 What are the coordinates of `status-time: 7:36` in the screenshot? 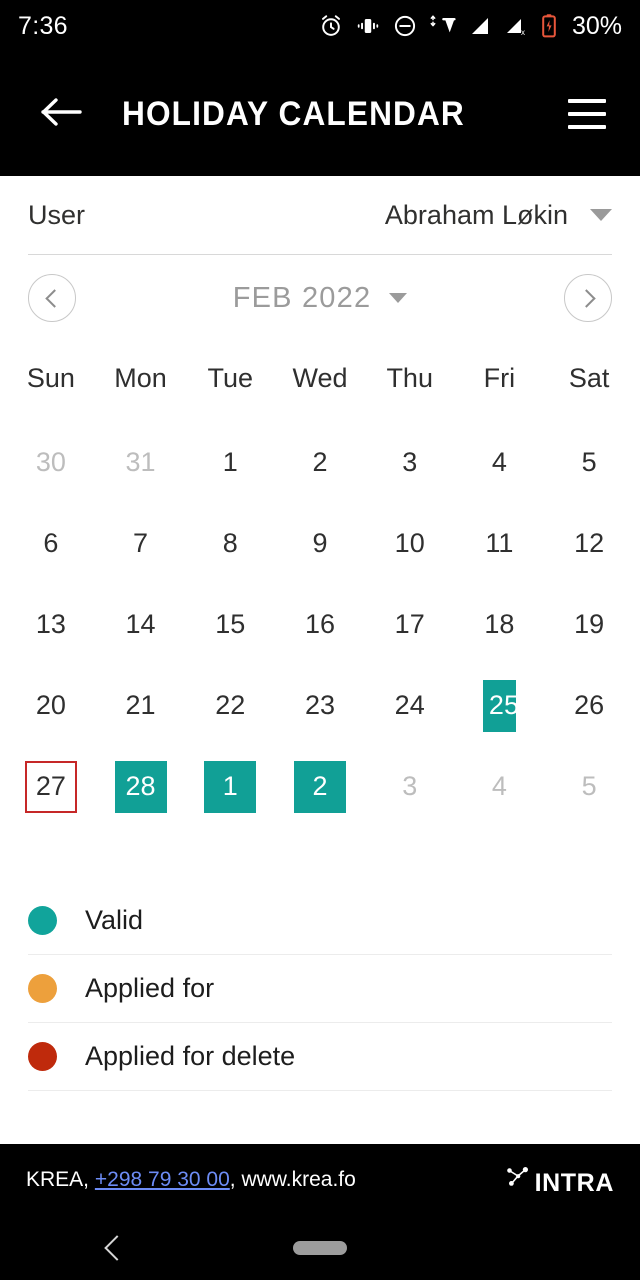 It's located at (43, 25).